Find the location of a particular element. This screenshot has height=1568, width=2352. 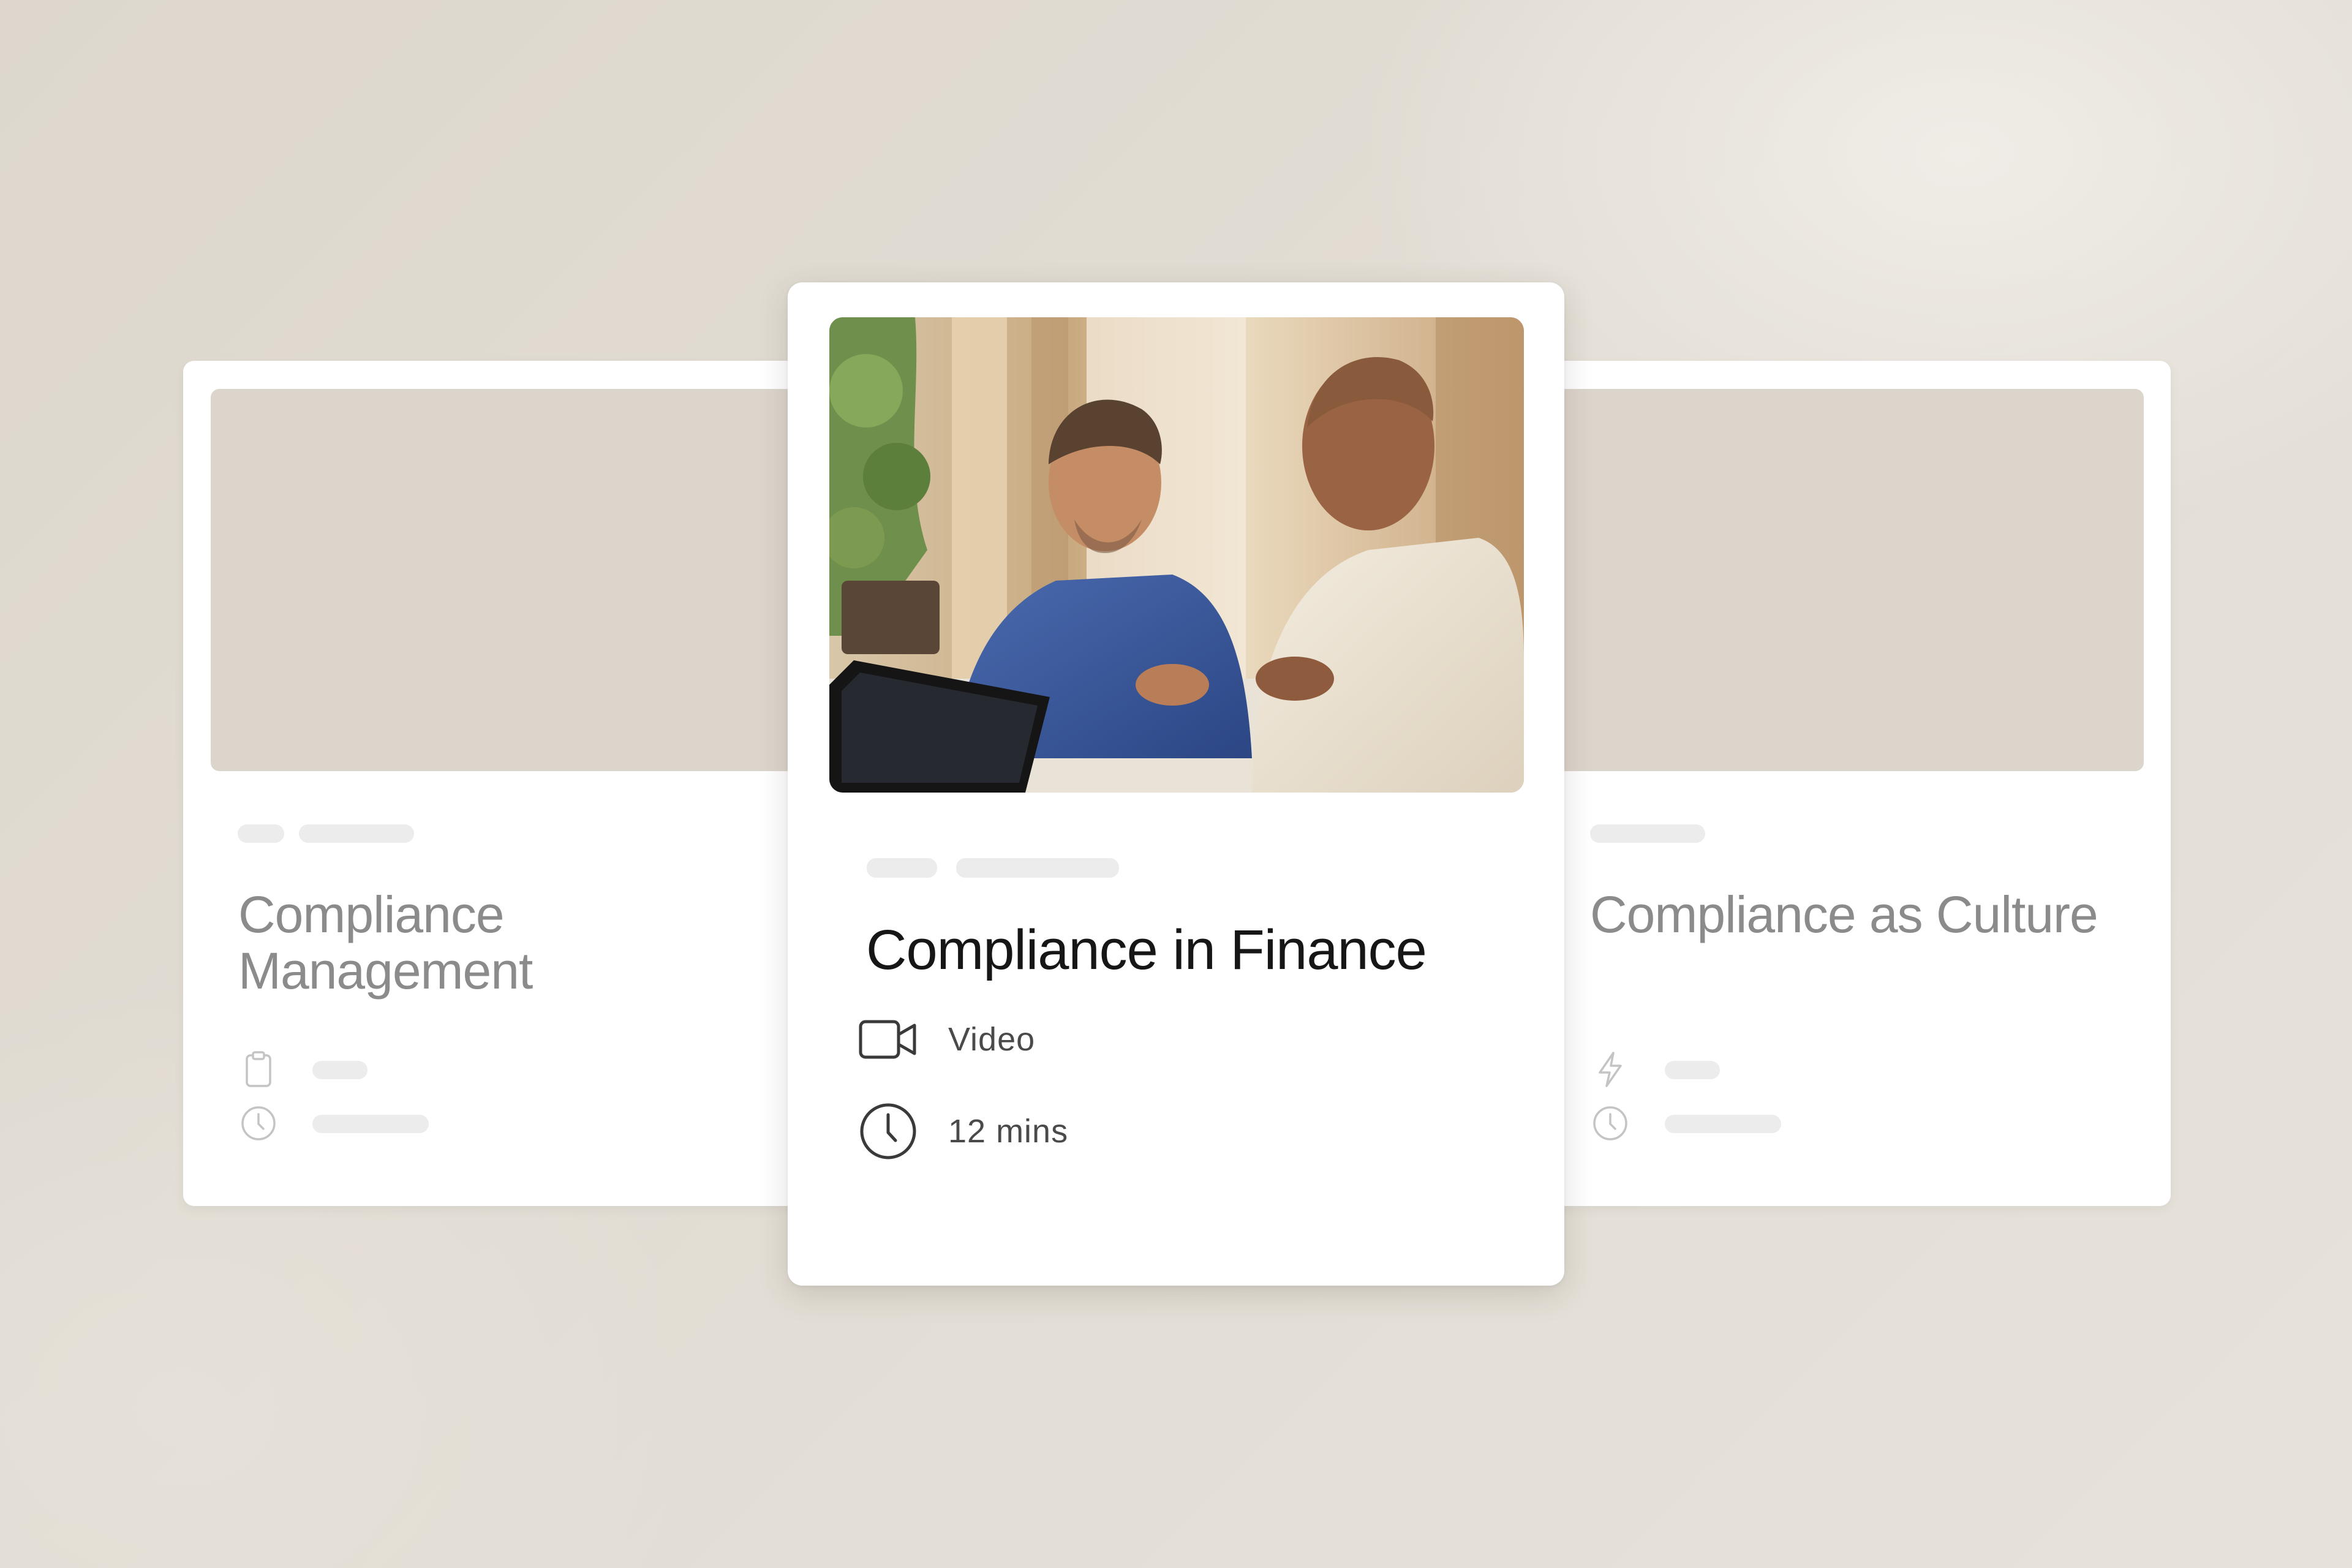

card-title: Compliance as Culture is located at coordinates (1844, 915).